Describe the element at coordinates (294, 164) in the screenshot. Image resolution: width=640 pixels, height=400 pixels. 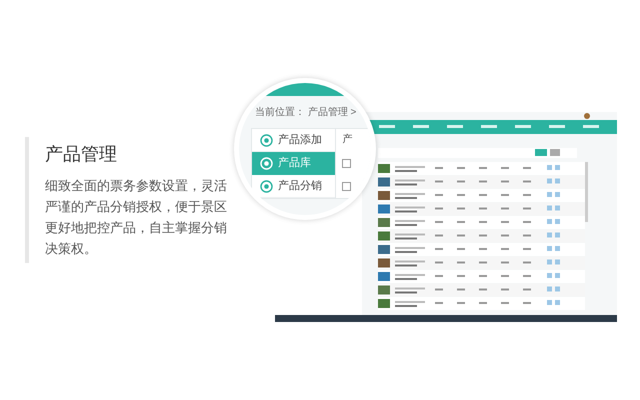
I see `menu-item-label: 产品库` at that location.